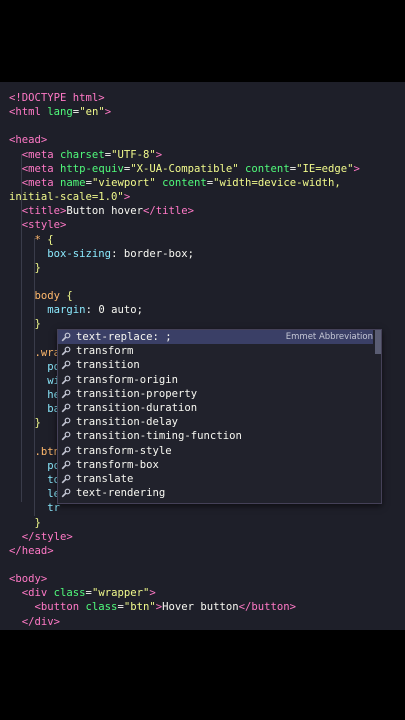 The height and width of the screenshot is (720, 405). What do you see at coordinates (159, 436) in the screenshot?
I see `suggestion-label: transition-timing-function` at bounding box center [159, 436].